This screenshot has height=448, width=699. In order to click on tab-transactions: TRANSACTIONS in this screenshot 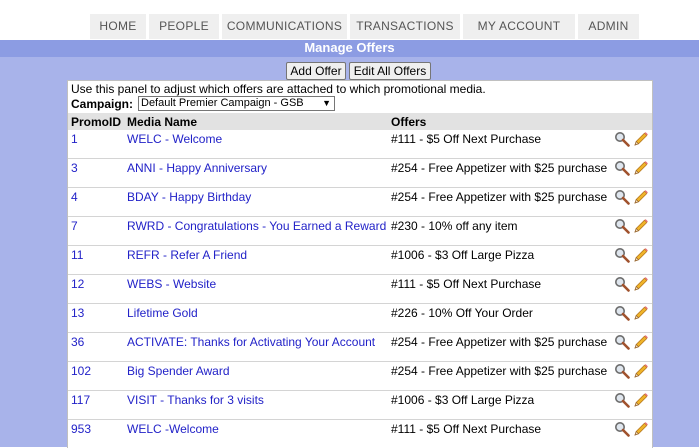, I will do `click(405, 26)`.